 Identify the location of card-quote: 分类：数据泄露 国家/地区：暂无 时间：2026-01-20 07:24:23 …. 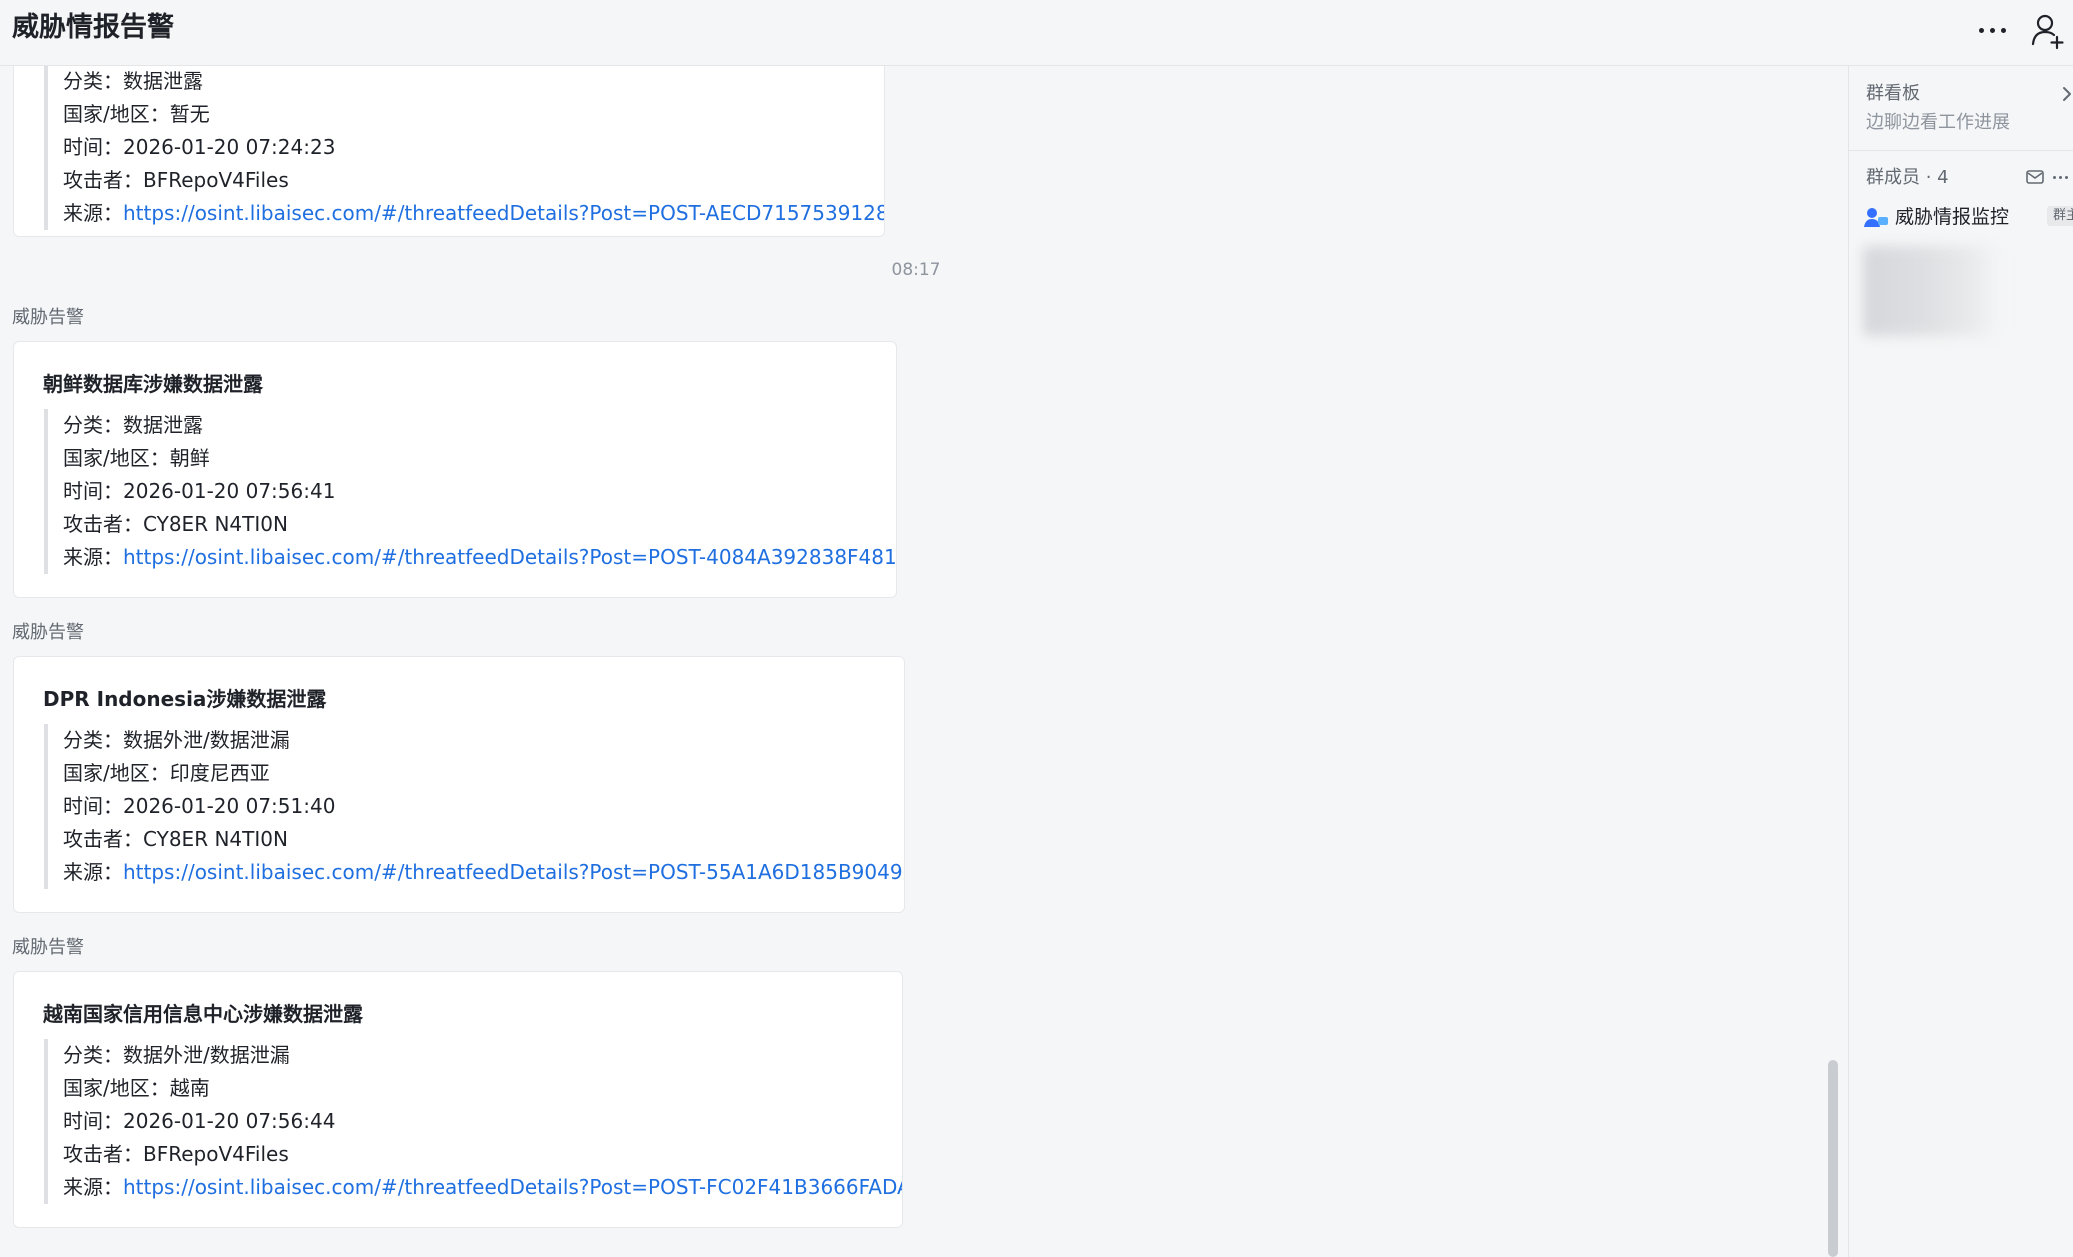
(464, 148).